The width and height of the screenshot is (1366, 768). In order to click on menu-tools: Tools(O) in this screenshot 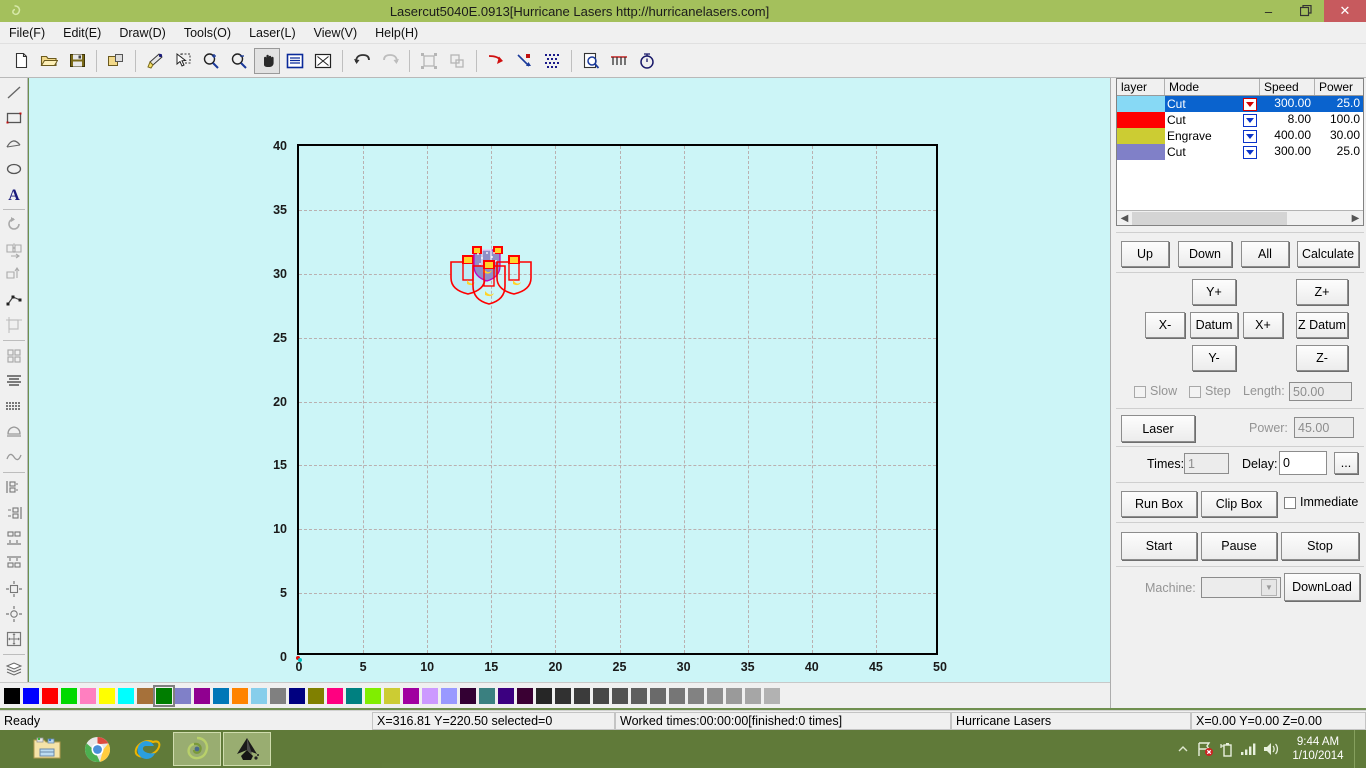, I will do `click(207, 33)`.